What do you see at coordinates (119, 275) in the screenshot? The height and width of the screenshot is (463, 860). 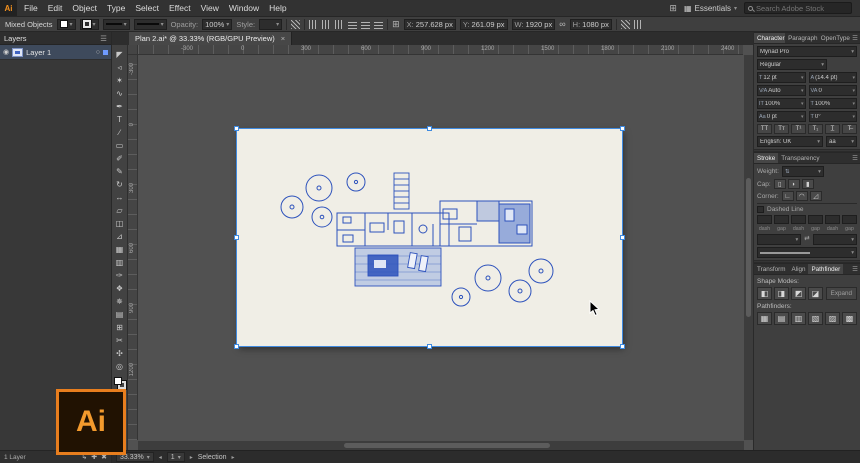 I see `eyedropper-tool: ✑` at bounding box center [119, 275].